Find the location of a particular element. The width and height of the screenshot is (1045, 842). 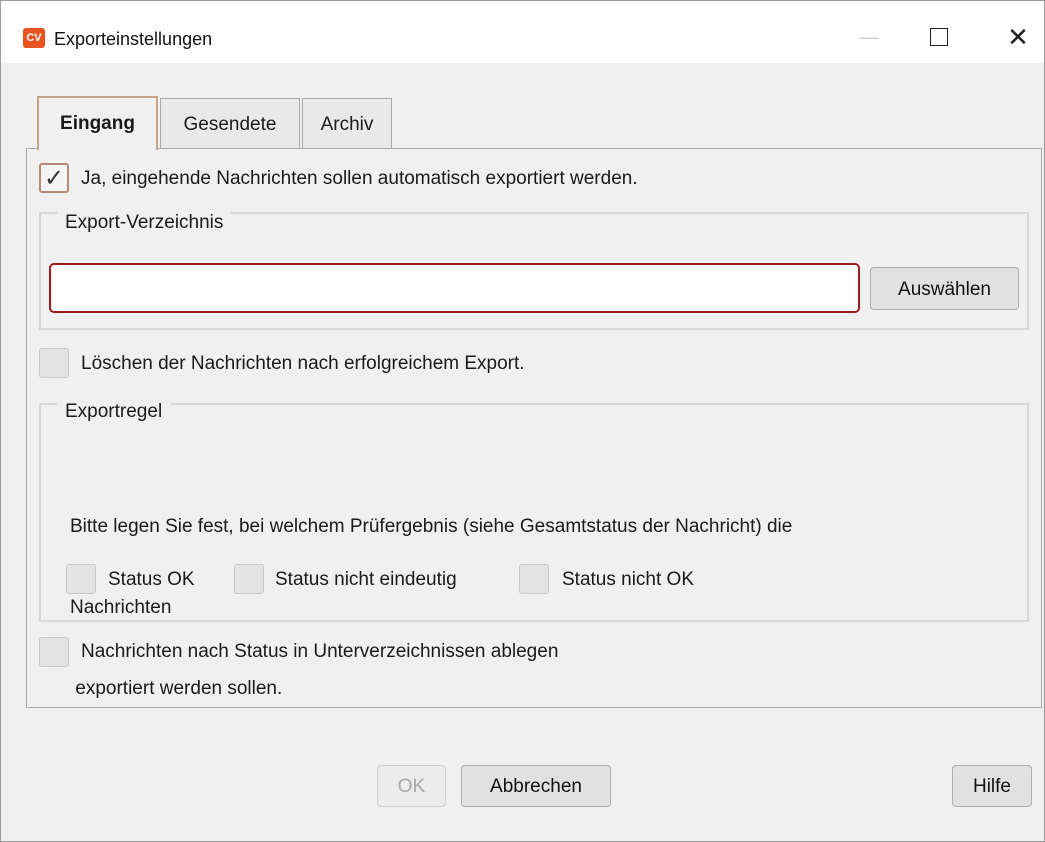

window-title: Exporteinstellungen is located at coordinates (133, 39).